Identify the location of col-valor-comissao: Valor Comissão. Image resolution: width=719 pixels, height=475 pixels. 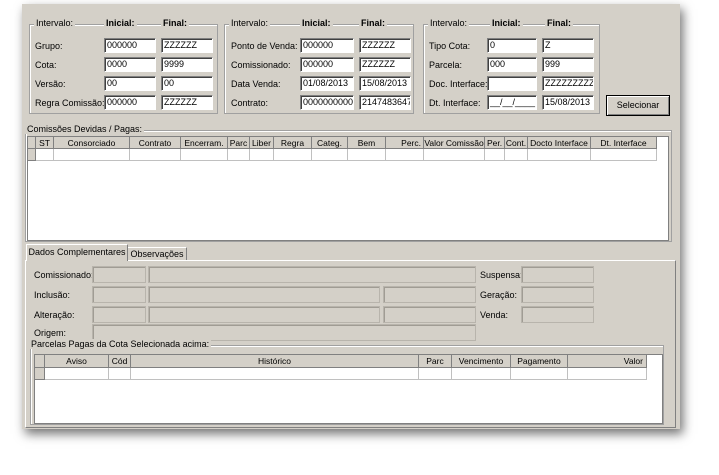
(454, 143).